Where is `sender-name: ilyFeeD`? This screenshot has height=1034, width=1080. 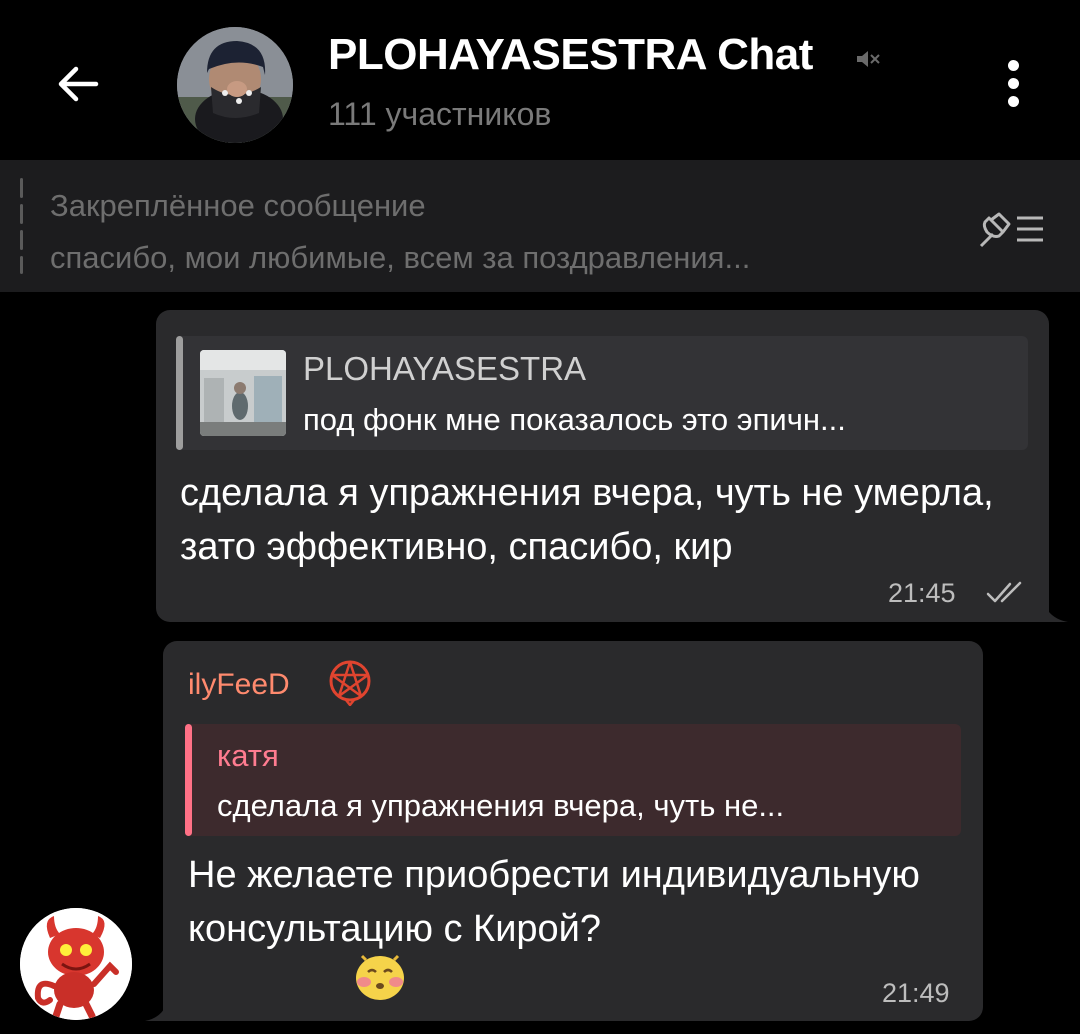
sender-name: ilyFeeD is located at coordinates (239, 685).